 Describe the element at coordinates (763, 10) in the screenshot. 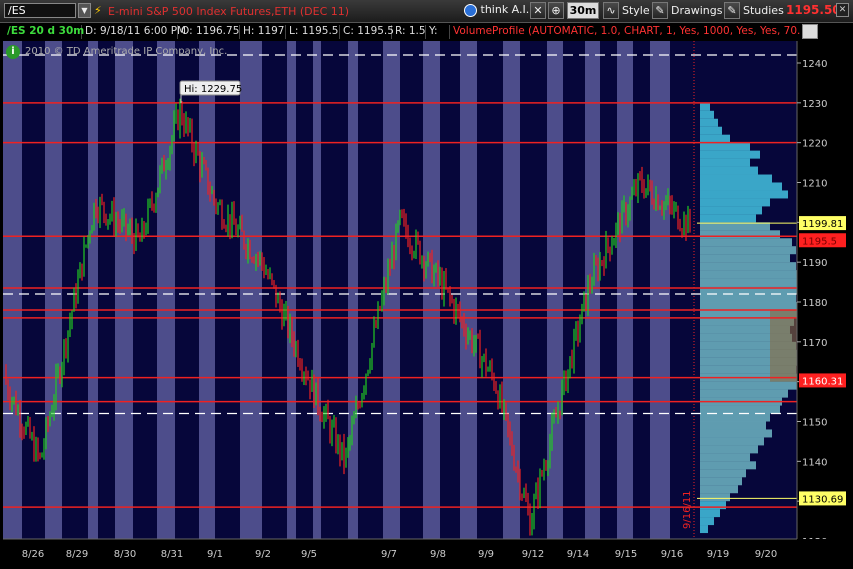

I see `studies-label: Studies` at that location.